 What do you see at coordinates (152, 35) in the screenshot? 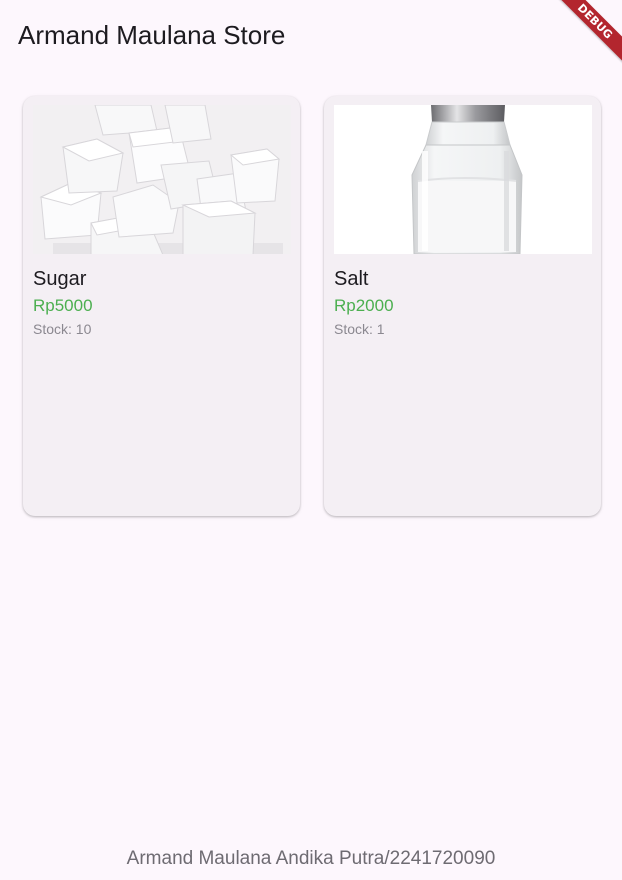
I see `app-title: Armand Maulana Store` at bounding box center [152, 35].